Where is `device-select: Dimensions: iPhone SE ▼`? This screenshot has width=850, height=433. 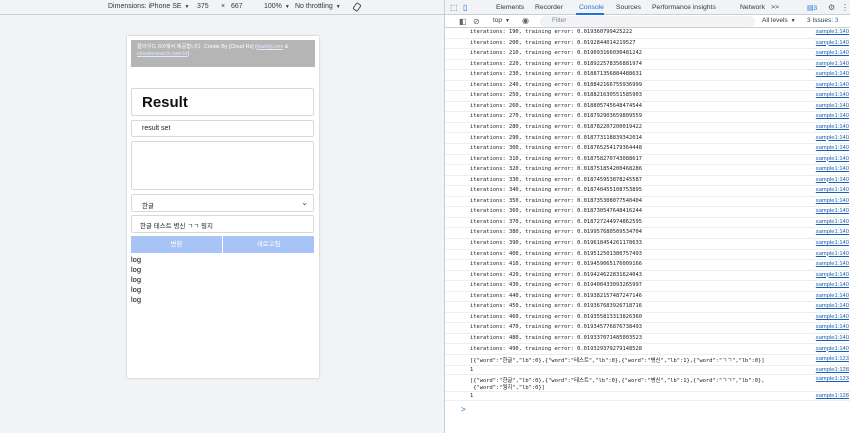
device-select: Dimensions: iPhone SE ▼ is located at coordinates (149, 6).